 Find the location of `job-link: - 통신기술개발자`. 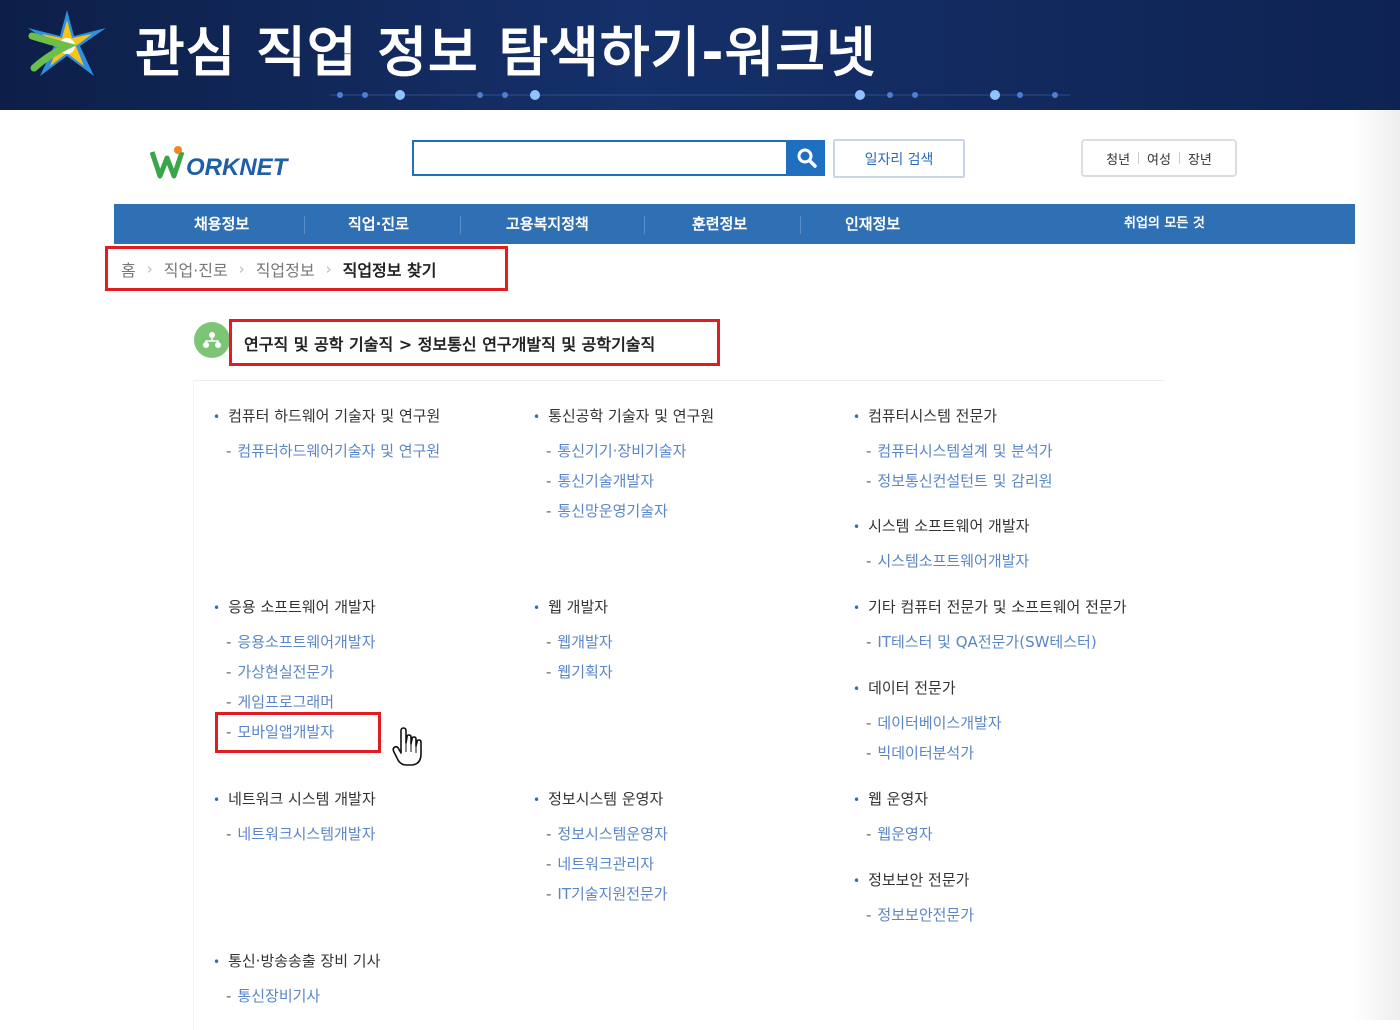

job-link: - 통신기술개발자 is located at coordinates (623, 481).